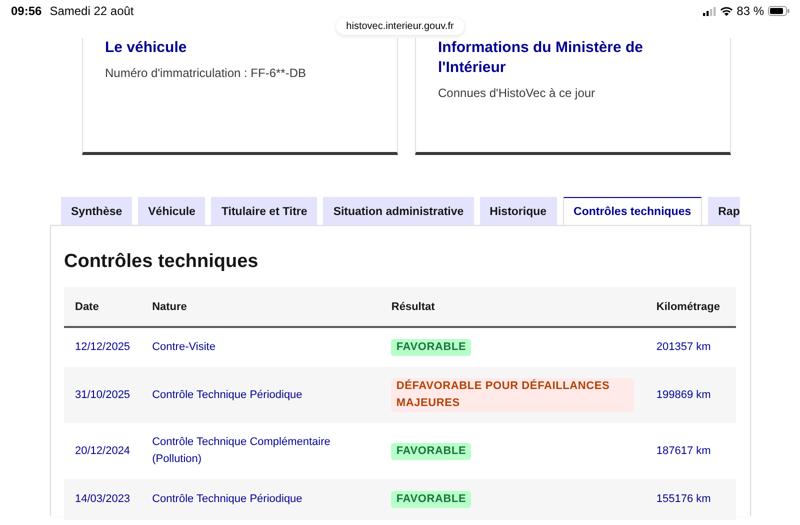 This screenshot has height=525, width=800. Describe the element at coordinates (103, 395) in the screenshot. I see `table-cell: 31/10/2025` at that location.